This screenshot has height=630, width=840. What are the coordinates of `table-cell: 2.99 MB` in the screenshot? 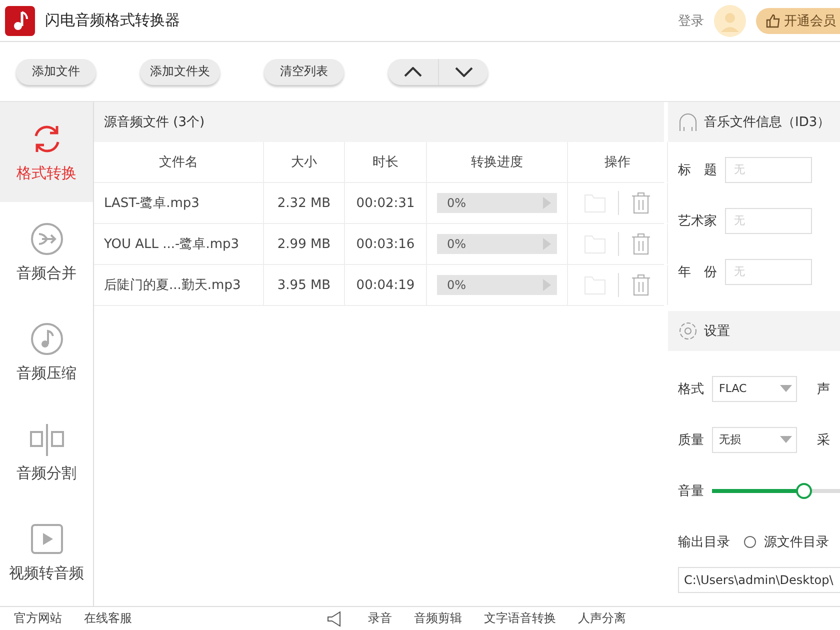 It's located at (304, 244).